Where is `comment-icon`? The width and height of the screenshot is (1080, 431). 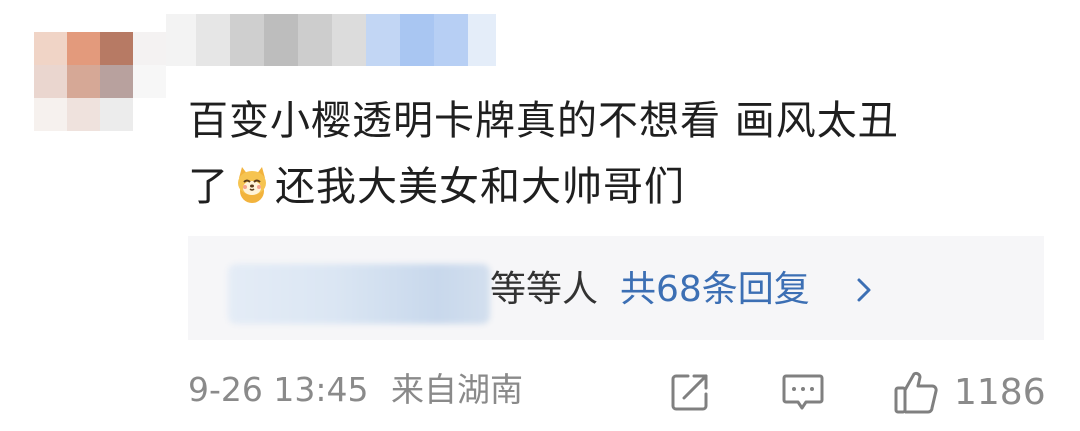 comment-icon is located at coordinates (803, 392).